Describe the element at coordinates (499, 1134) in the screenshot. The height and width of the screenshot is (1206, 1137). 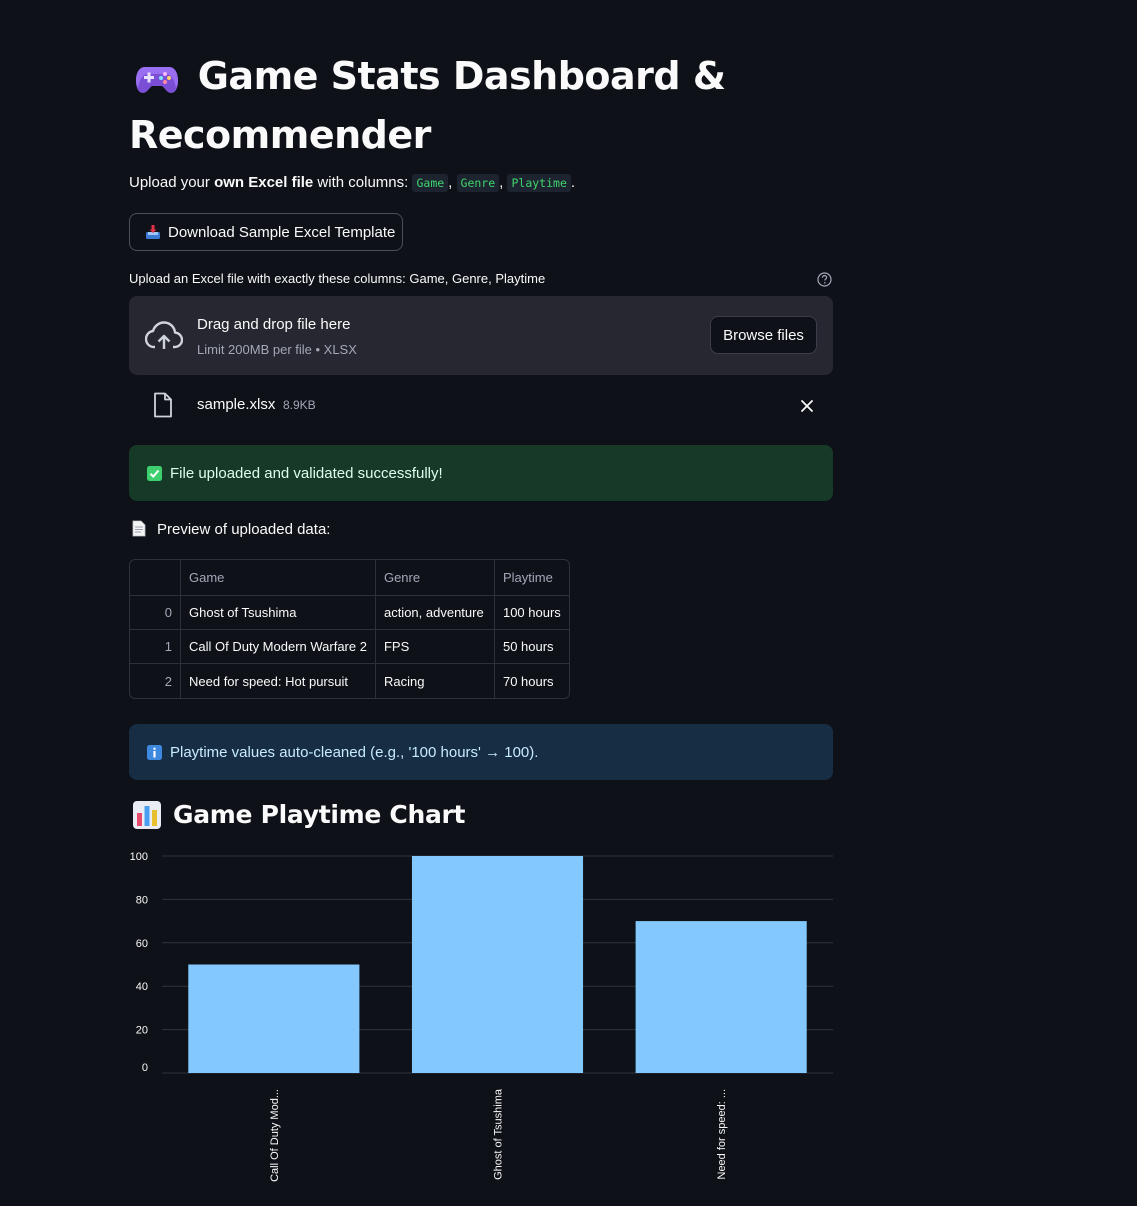
I see `x-tick-label: Ghost of Tsushima` at that location.